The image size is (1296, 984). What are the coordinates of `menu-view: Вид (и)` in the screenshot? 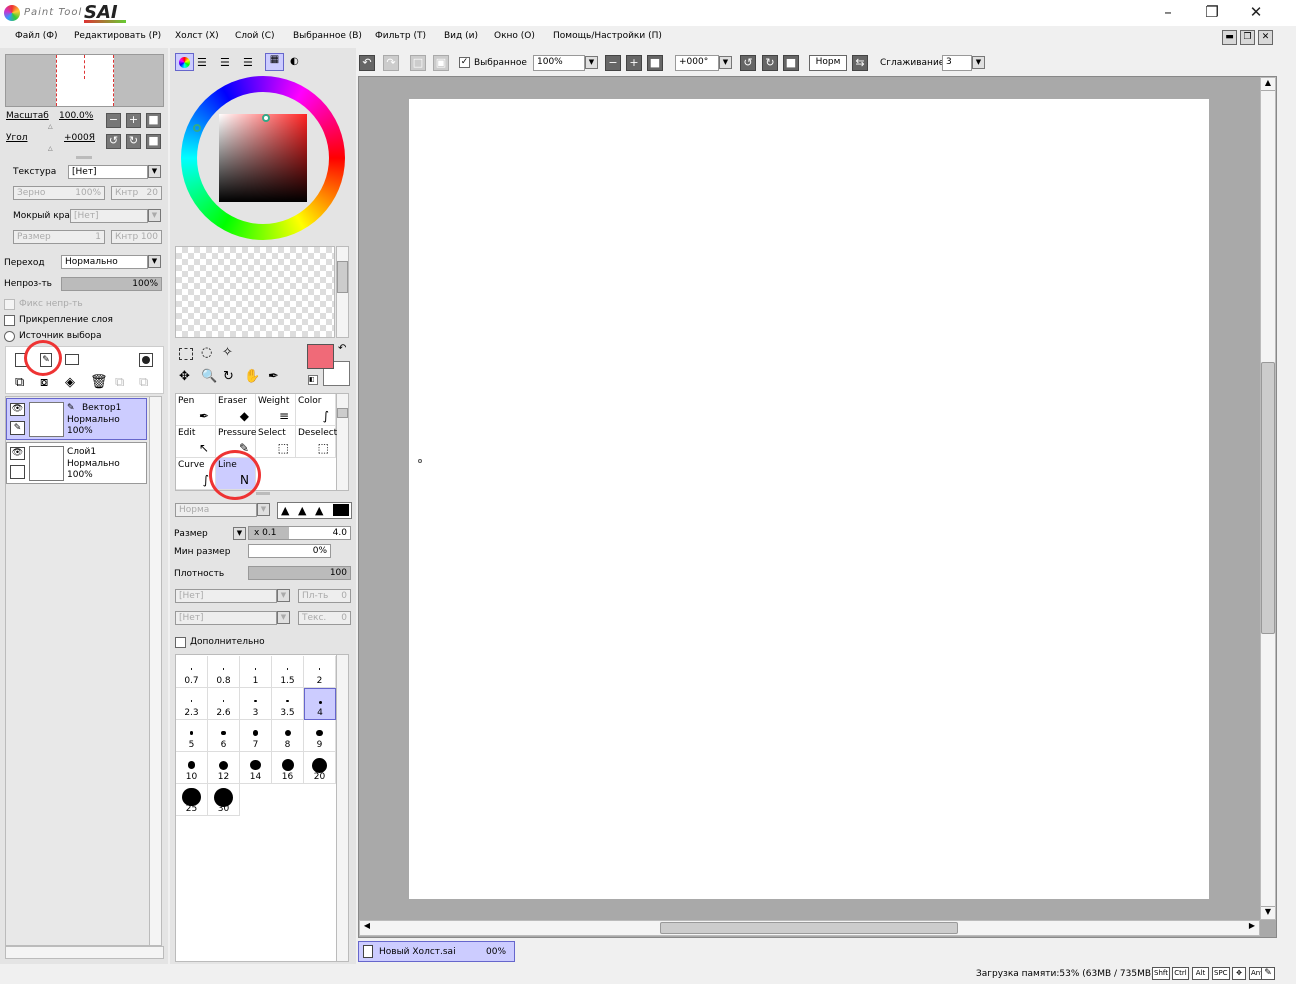 It's located at (461, 36).